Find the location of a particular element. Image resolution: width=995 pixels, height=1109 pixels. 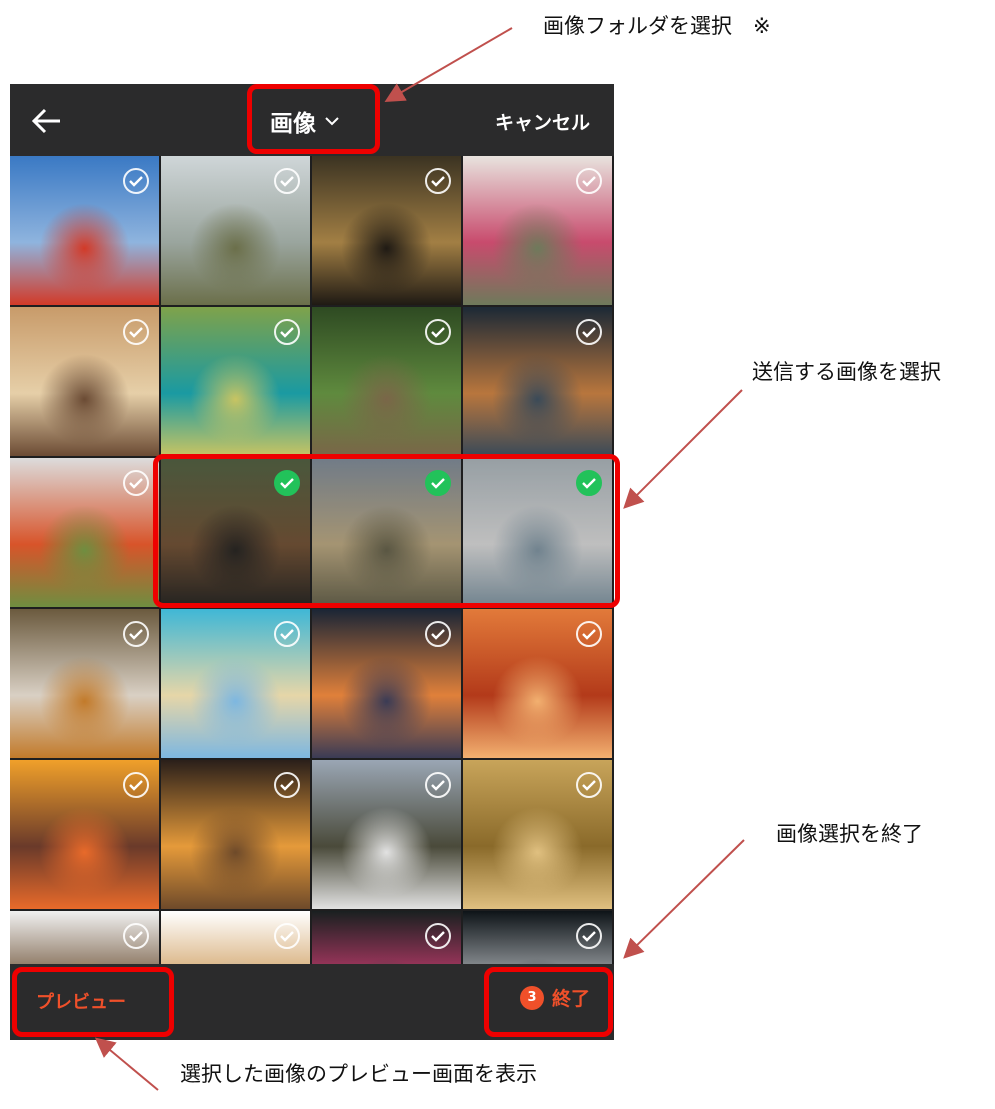

arrow-to-preview is located at coordinates (126, 1064).